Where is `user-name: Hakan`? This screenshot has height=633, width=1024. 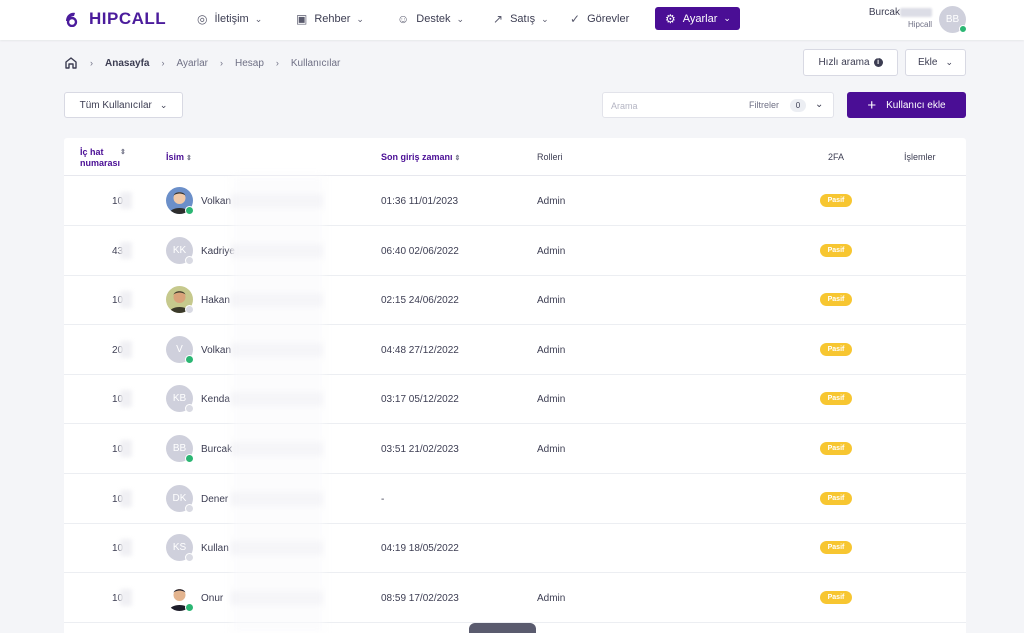 user-name: Hakan is located at coordinates (215, 300).